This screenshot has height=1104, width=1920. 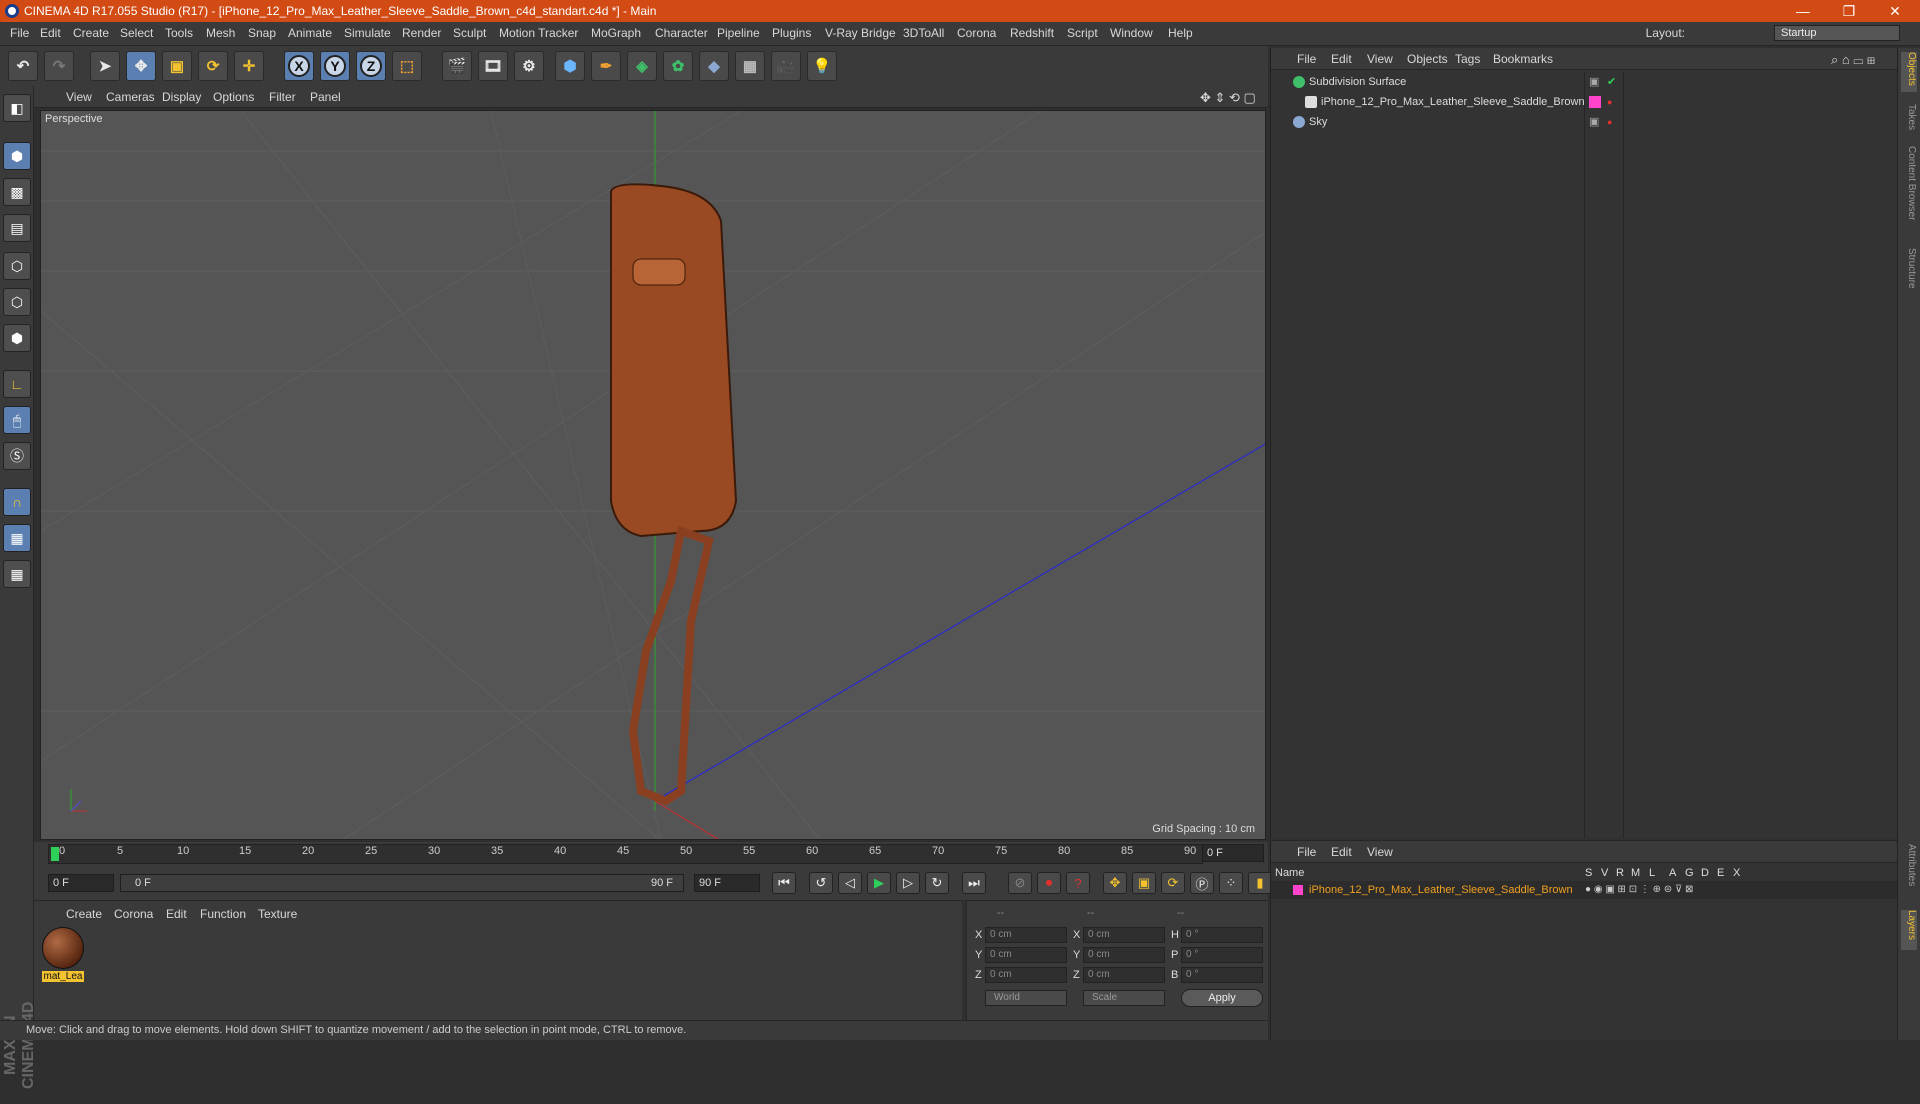 What do you see at coordinates (181, 97) in the screenshot?
I see `viewport-menu-display: Display` at bounding box center [181, 97].